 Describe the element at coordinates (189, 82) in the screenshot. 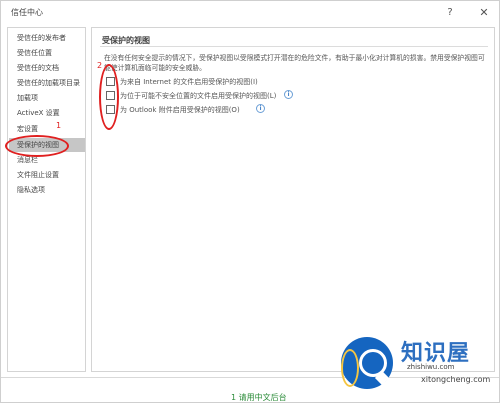

I see `option-internet-files-label: 为来自 Internet 的文件启用受保护的视图(I)` at that location.